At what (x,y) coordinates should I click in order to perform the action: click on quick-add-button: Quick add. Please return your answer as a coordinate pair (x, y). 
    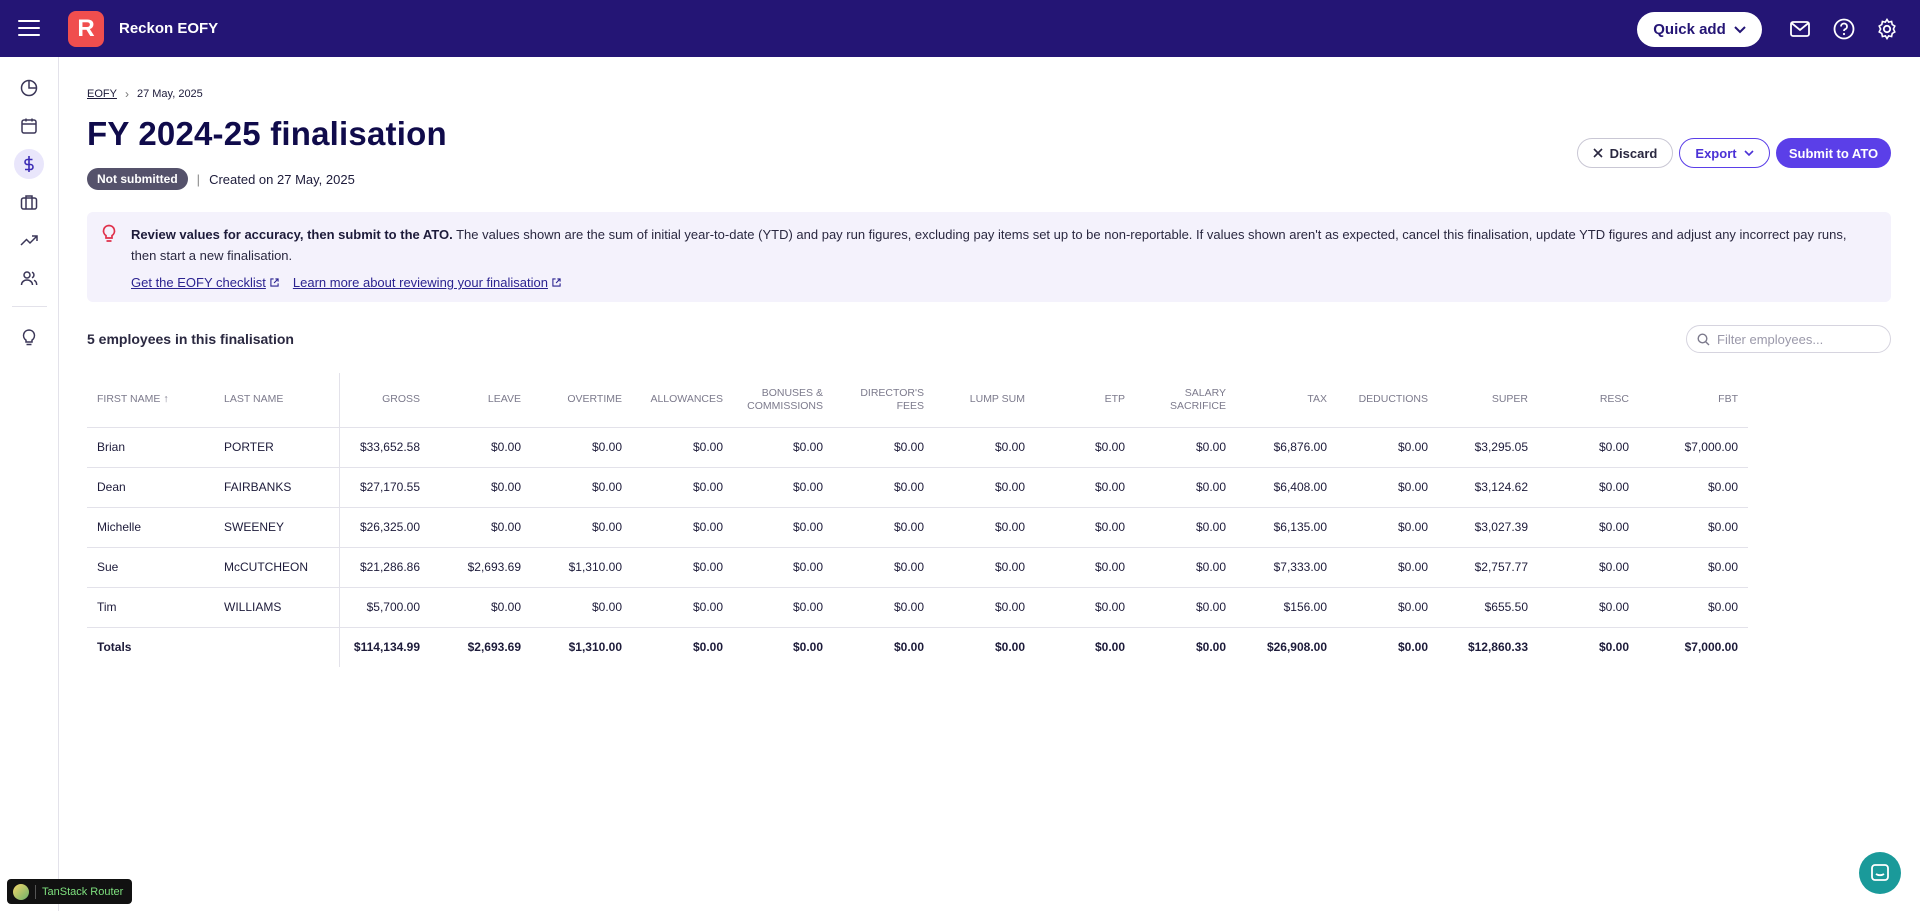
    Looking at the image, I should click on (1699, 29).